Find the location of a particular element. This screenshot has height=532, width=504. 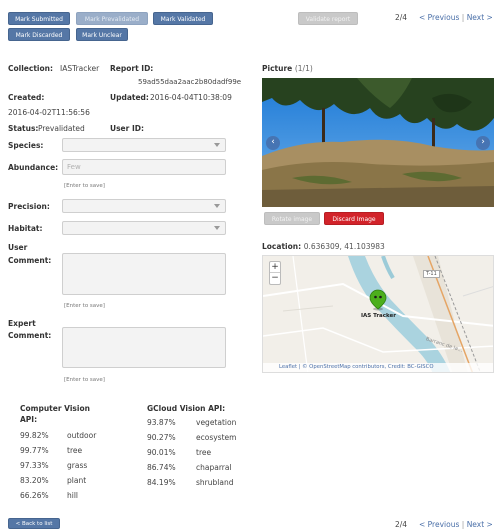

discard-image-button: Discard Image is located at coordinates (354, 218).